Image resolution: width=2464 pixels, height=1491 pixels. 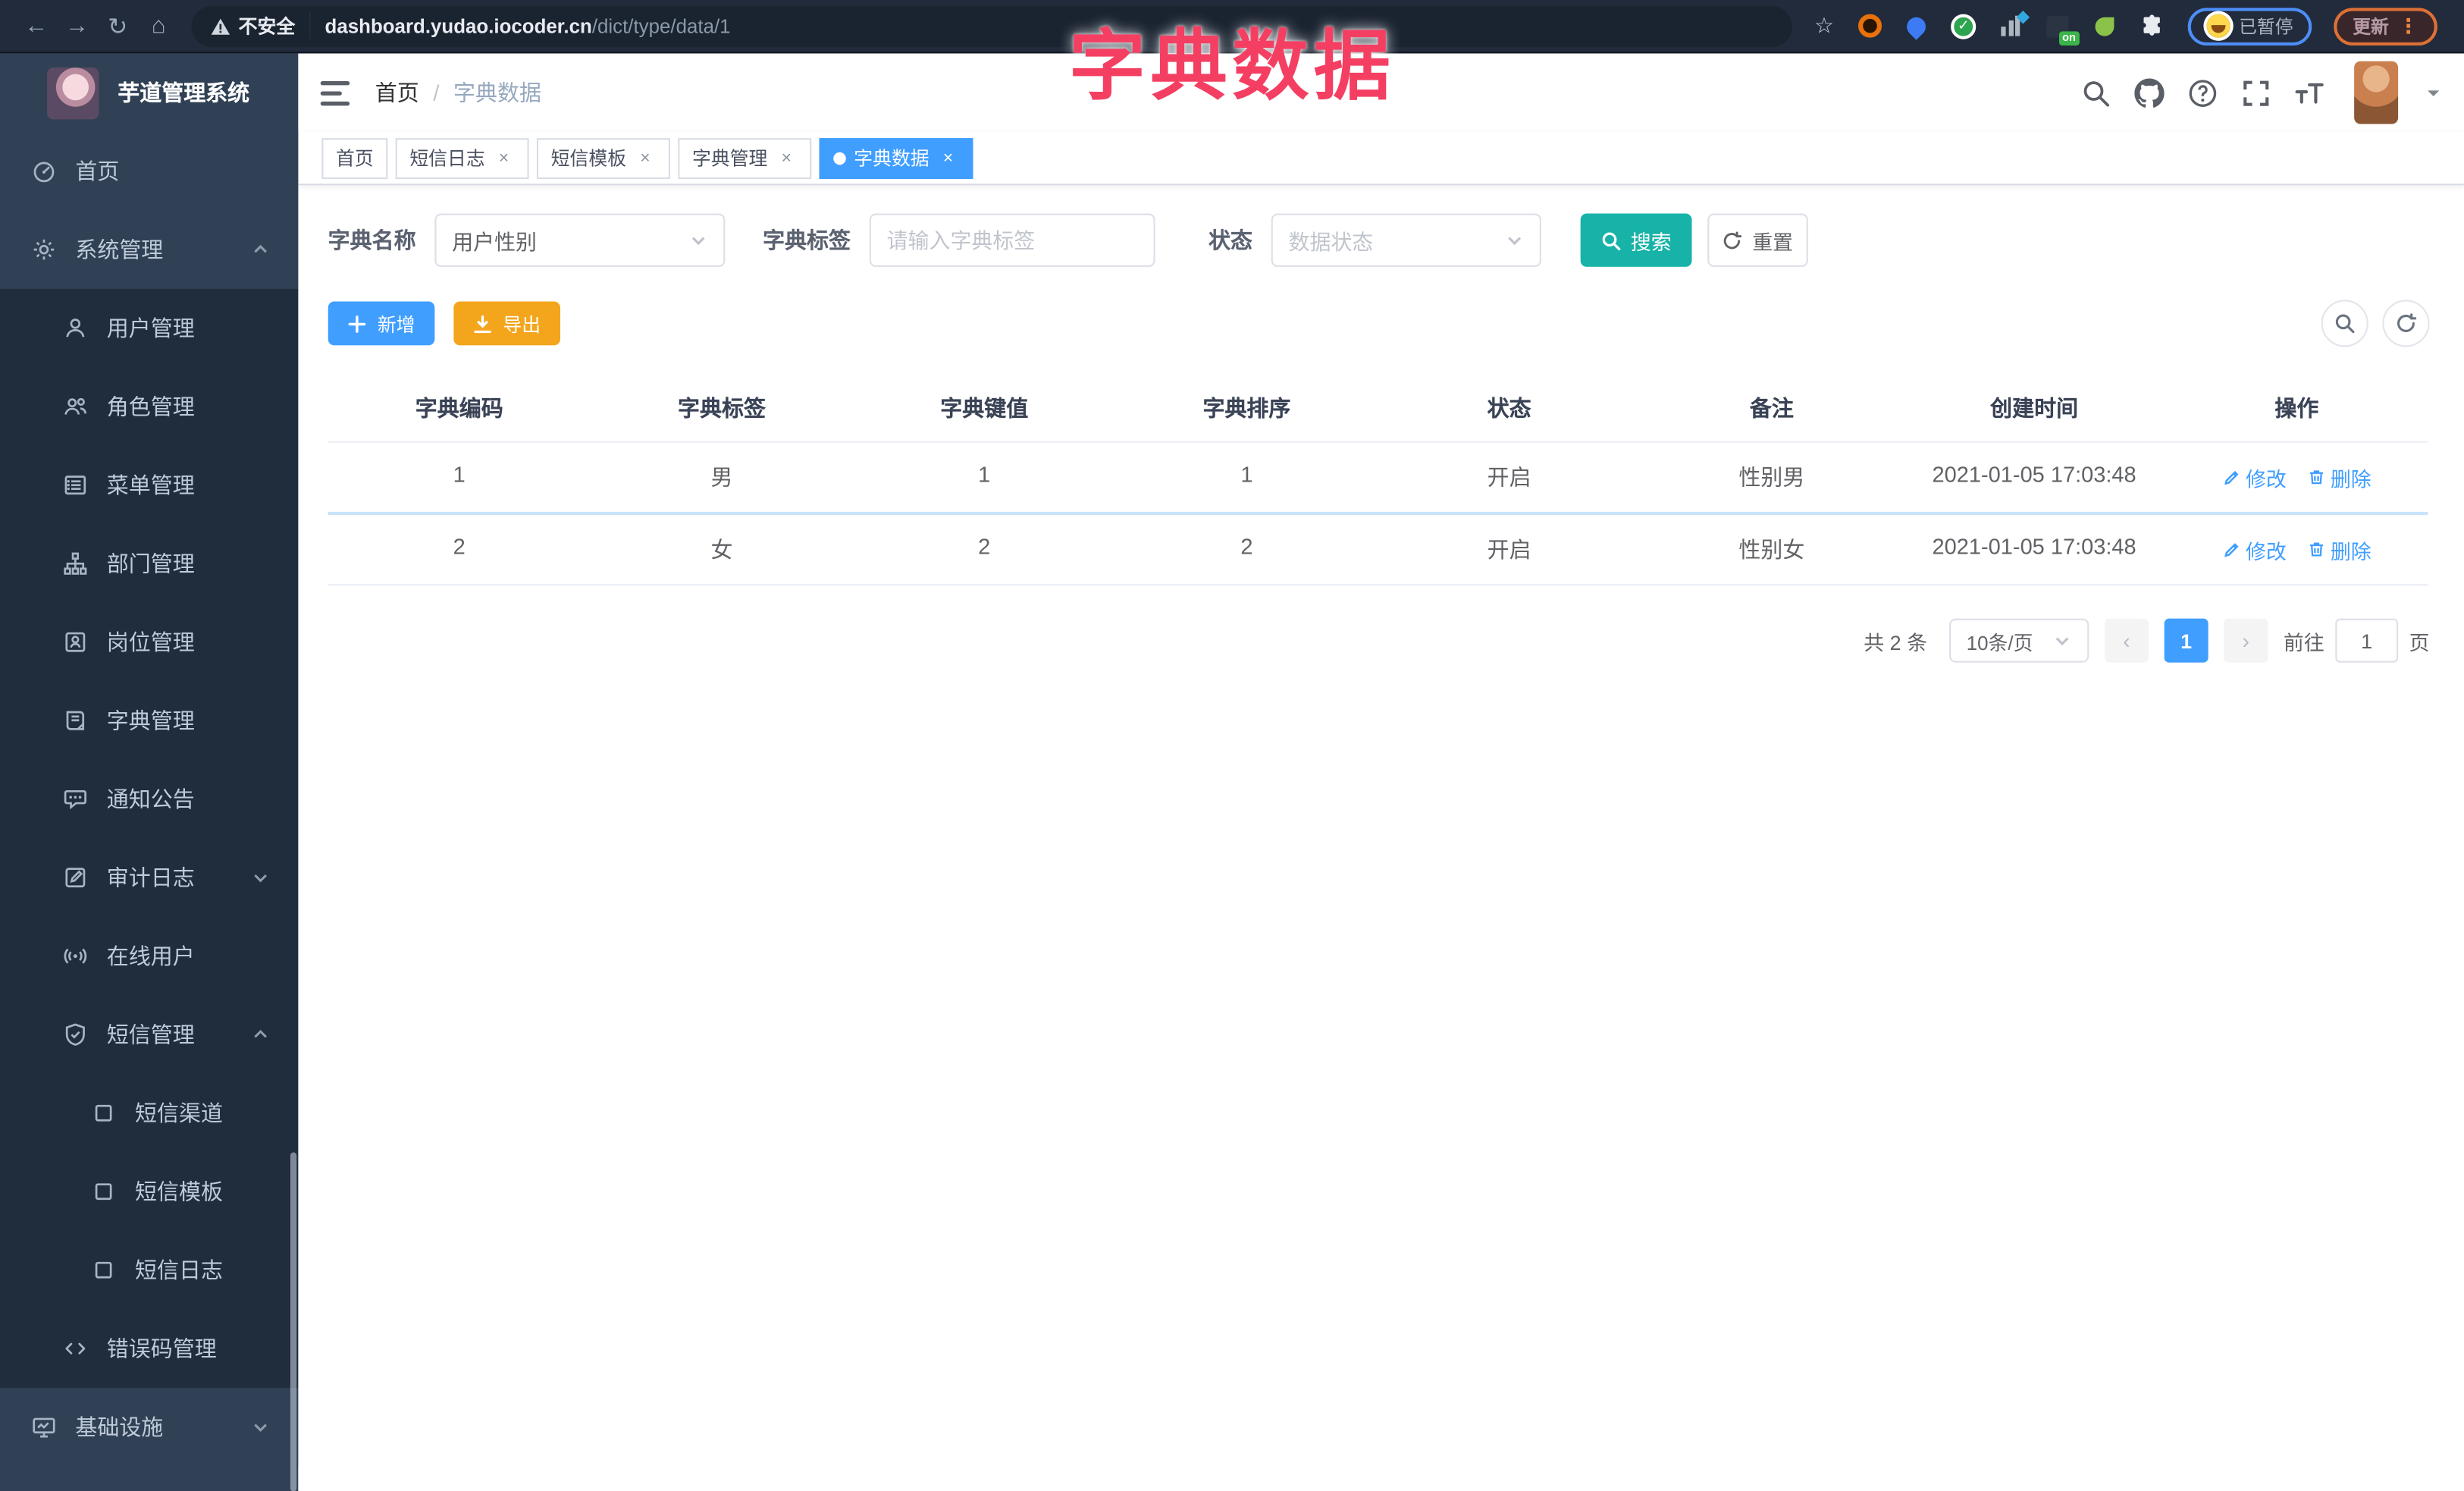 What do you see at coordinates (36, 25) in the screenshot?
I see `back-button: ←` at bounding box center [36, 25].